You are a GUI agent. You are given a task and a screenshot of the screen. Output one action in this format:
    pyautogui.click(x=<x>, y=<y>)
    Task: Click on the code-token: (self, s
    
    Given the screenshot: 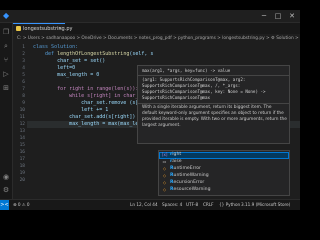 What is the action you would take?
    pyautogui.click(x=141, y=54)
    